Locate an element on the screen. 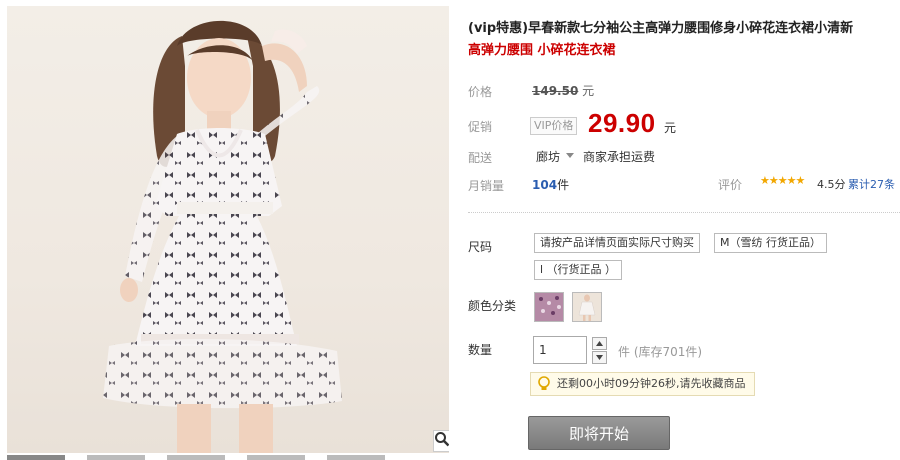 This screenshot has width=900, height=460. caret-down-icon is located at coordinates (599, 357).